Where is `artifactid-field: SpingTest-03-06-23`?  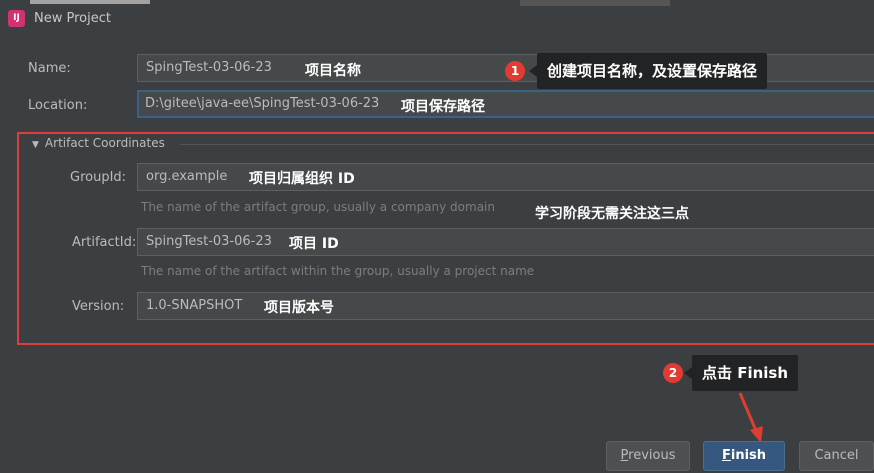 artifactid-field: SpingTest-03-06-23 is located at coordinates (505, 242).